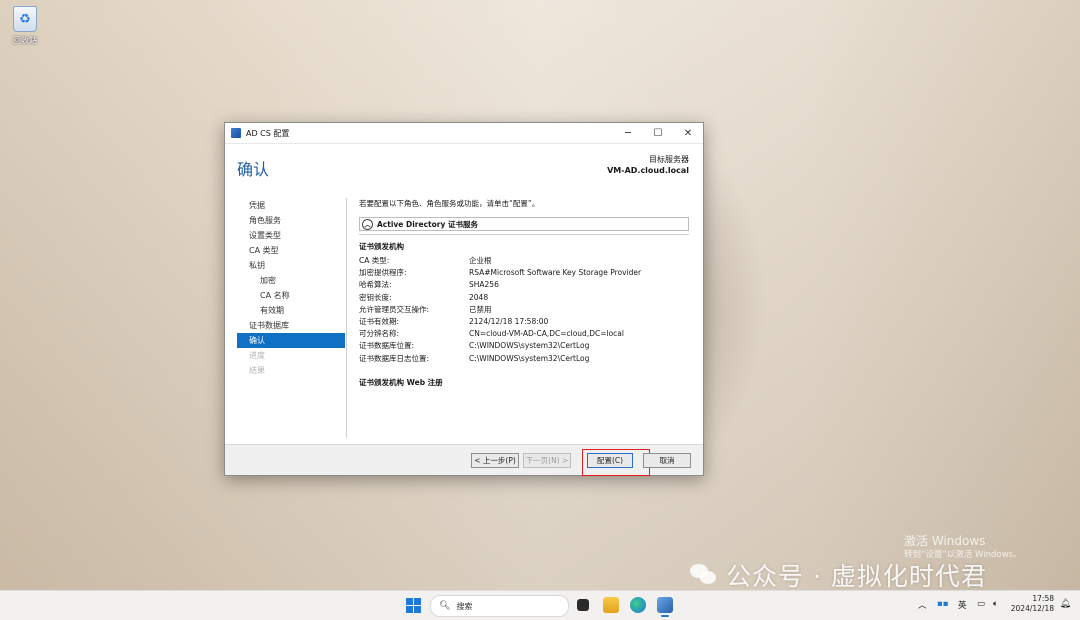  I want to click on detail-value: CN=cloud-VM-AD-CA,DC=cloud,DC=local, so click(546, 334).